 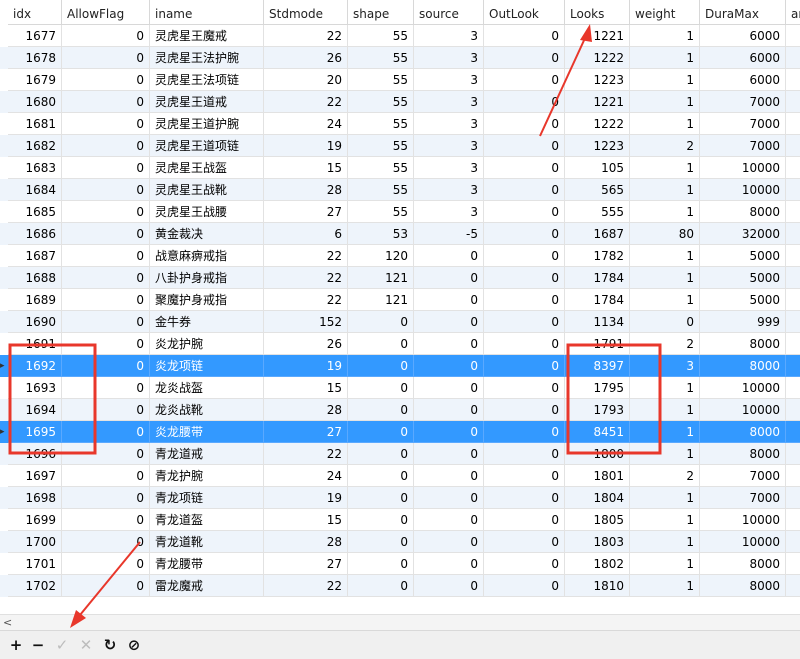 I want to click on cell-iname: 雷龙魔戒, so click(x=207, y=586).